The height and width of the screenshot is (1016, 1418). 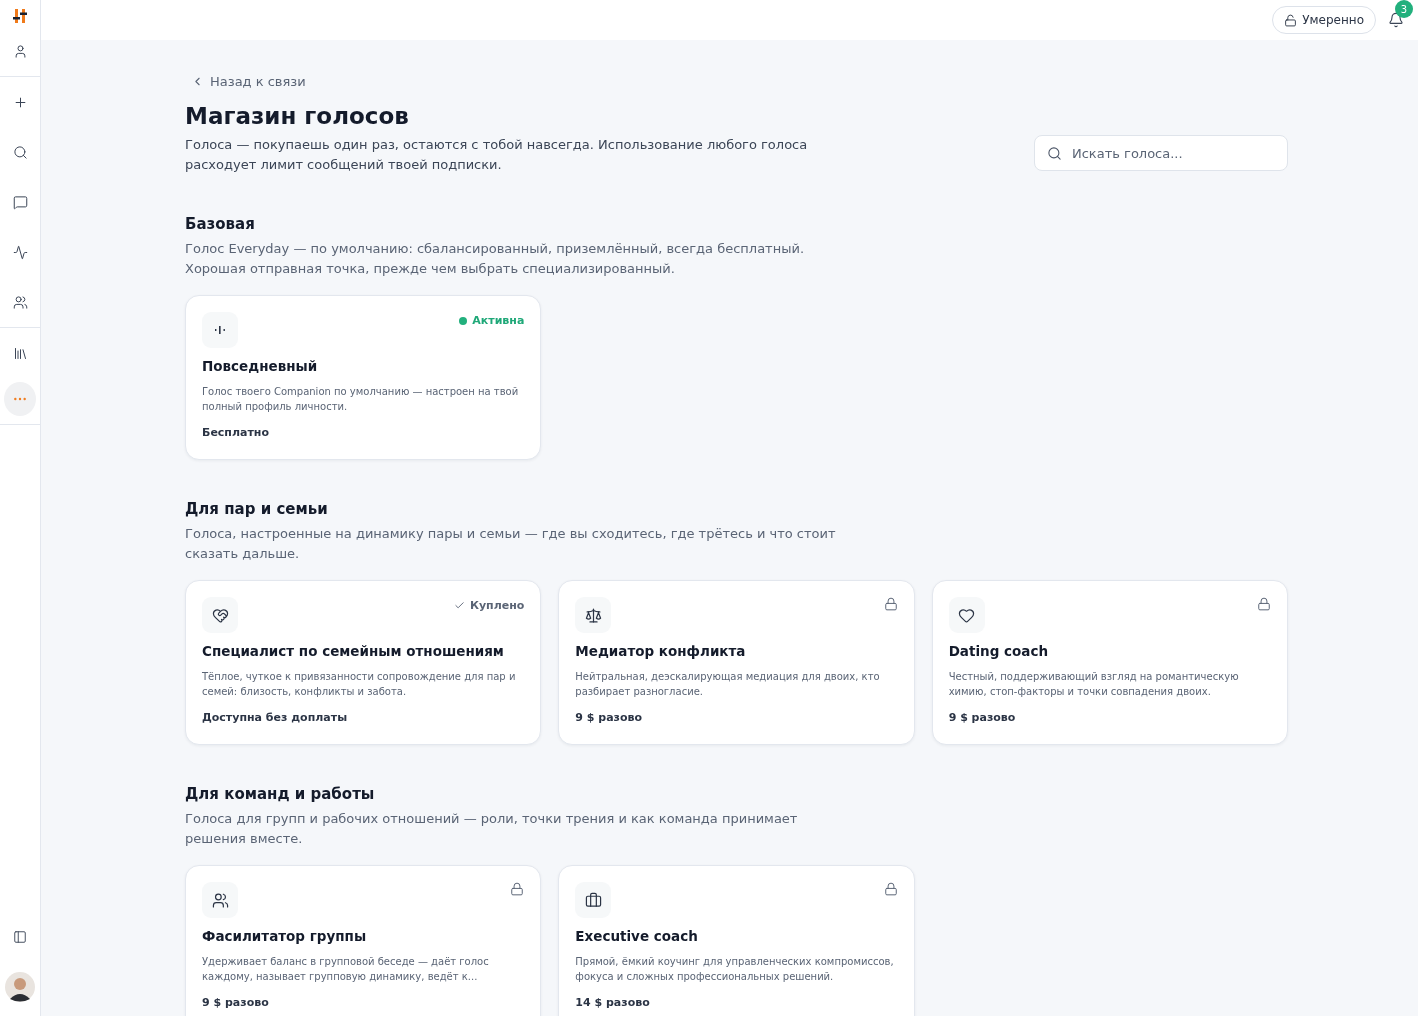 What do you see at coordinates (497, 155) in the screenshot?
I see `page-intro: Голоса — покупаешь один раз, остаются с тобой навсегда. Использование любого голоса расходует лимит сообщений твоей подписки.` at bounding box center [497, 155].